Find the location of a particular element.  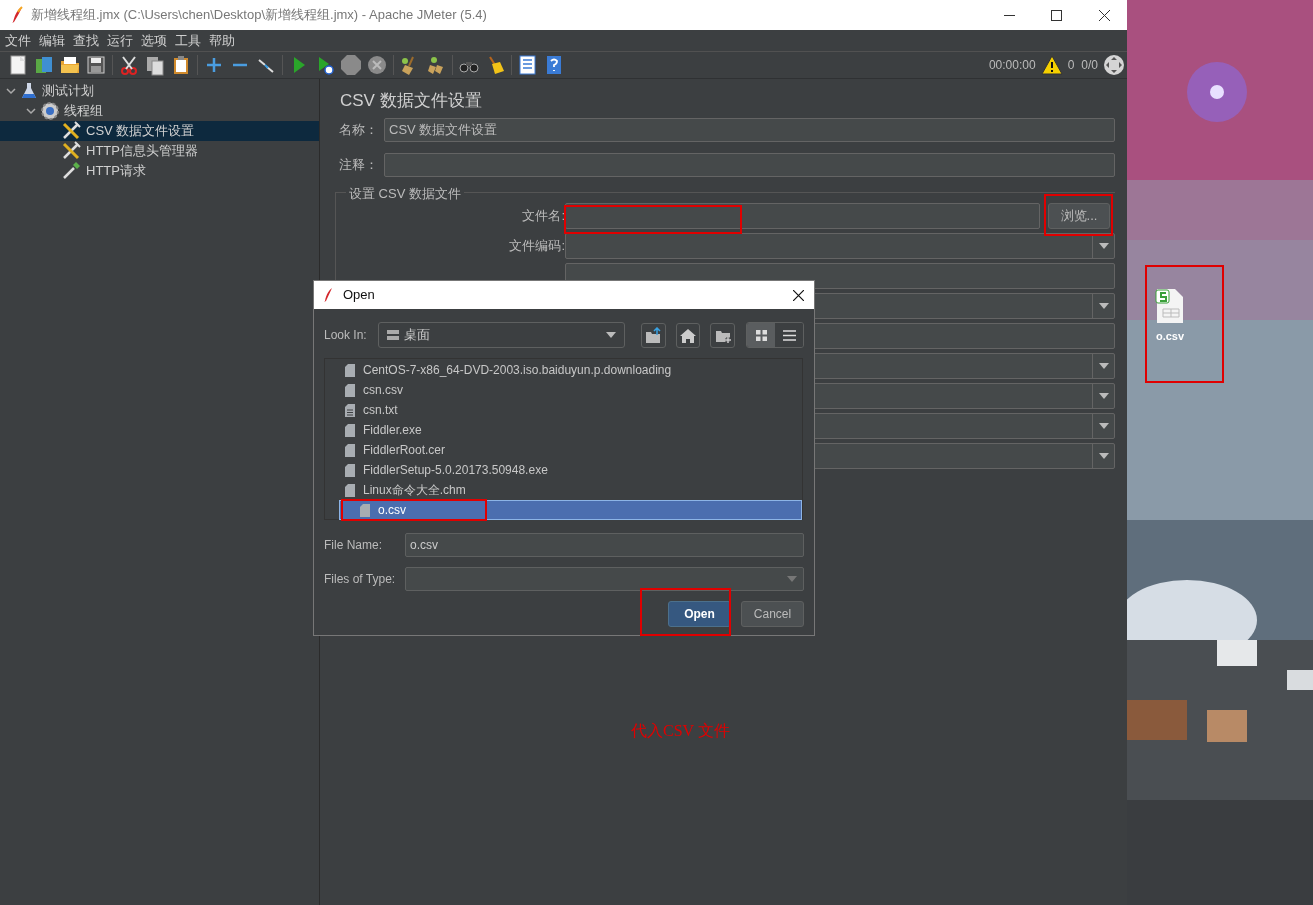

maximize-icon is located at coordinates (1056, 15).